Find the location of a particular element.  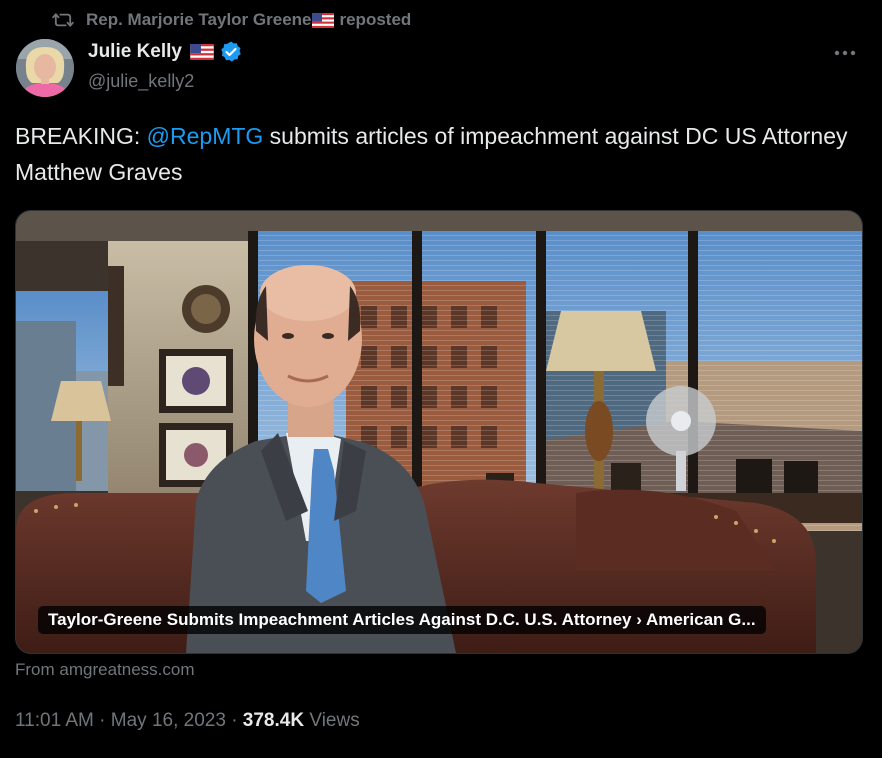

more-options-icon is located at coordinates (845, 53).